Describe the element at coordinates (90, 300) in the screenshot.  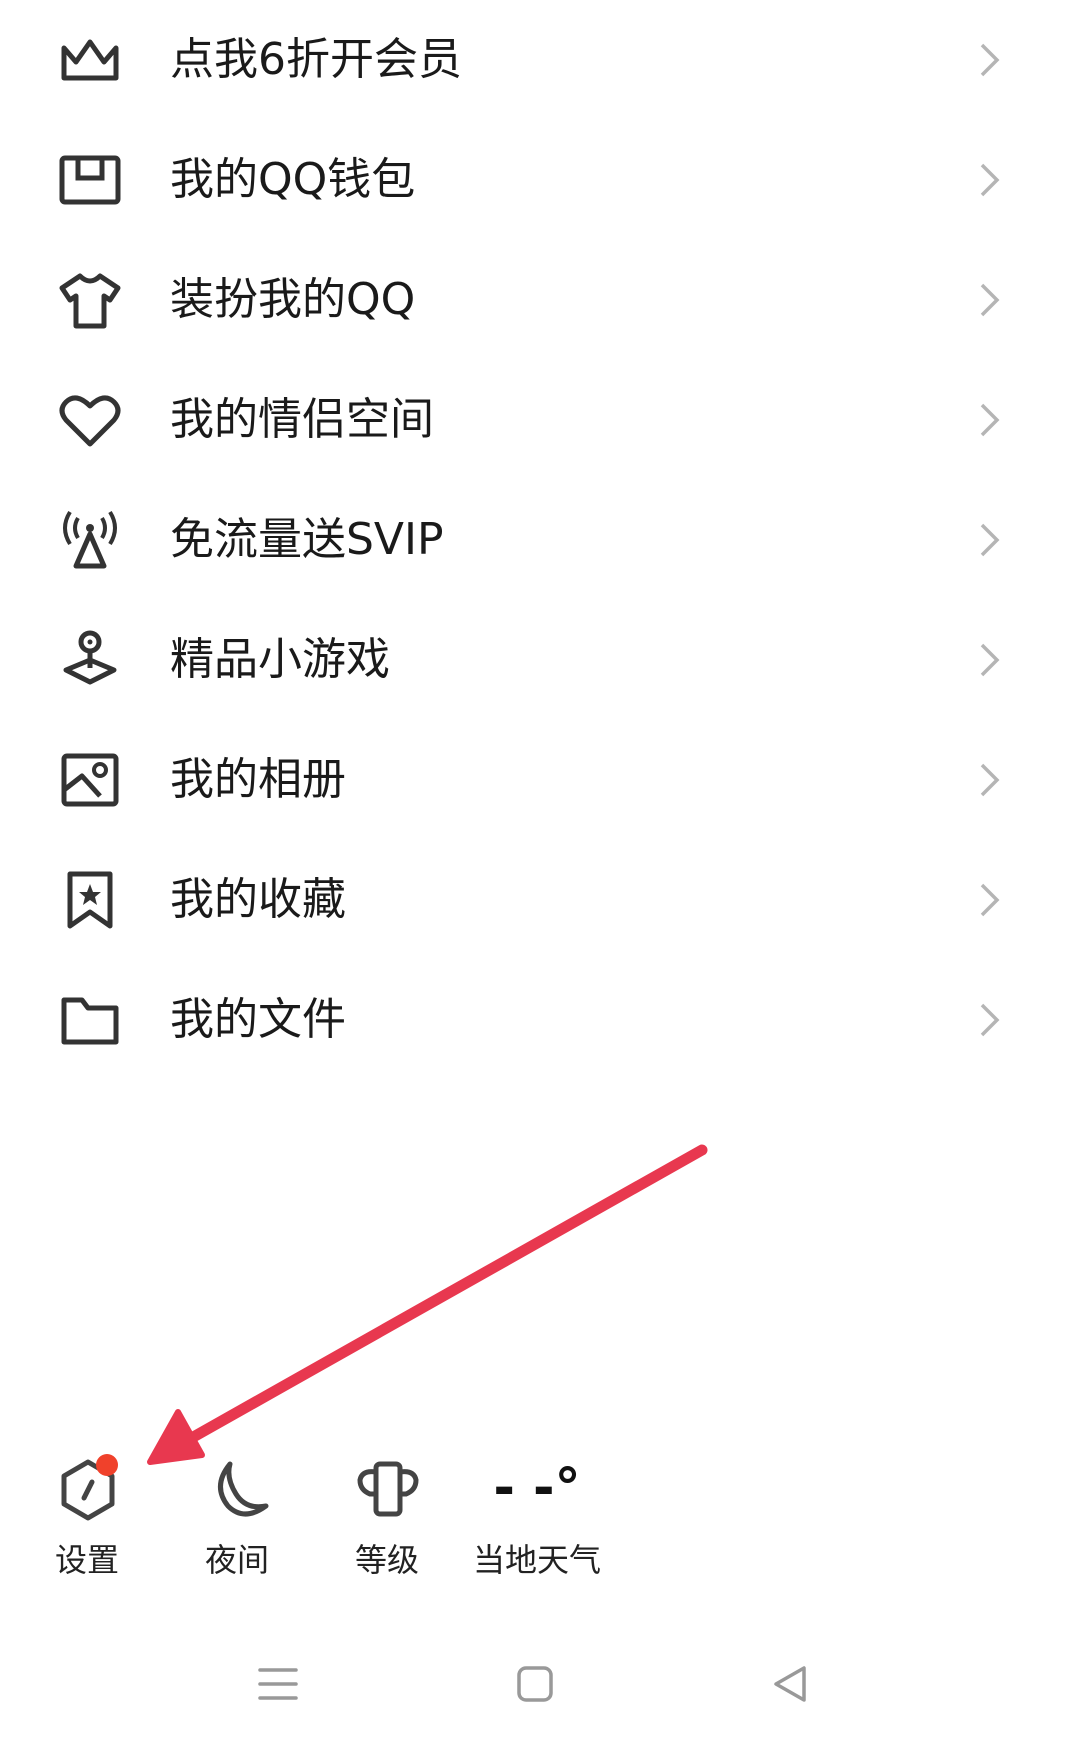
I see `tshirt-icon` at that location.